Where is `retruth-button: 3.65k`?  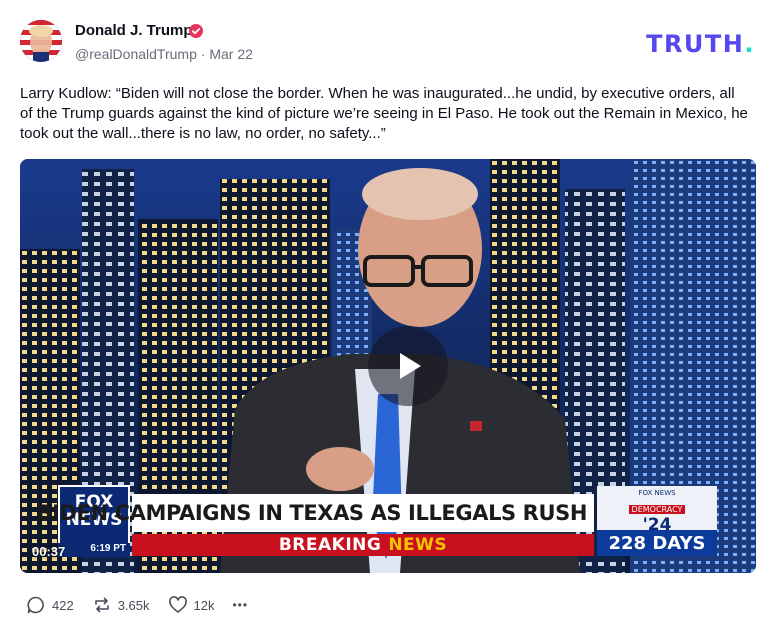
retruth-button: 3.65k is located at coordinates (121, 605).